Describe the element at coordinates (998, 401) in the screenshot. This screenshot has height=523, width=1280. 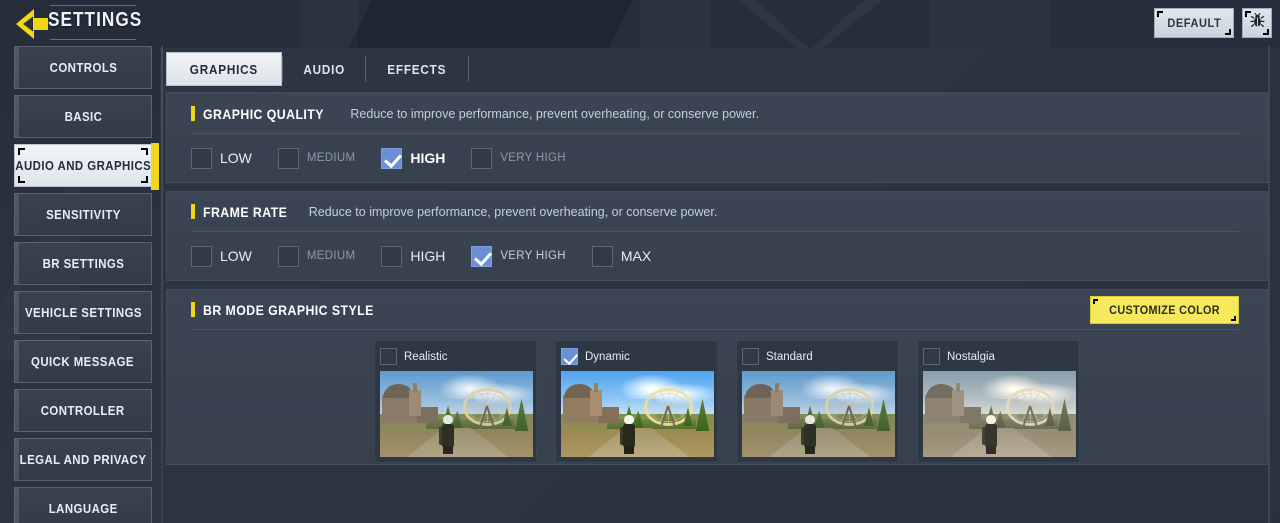
I see `style-card-nostalgia: Nostalgia` at that location.